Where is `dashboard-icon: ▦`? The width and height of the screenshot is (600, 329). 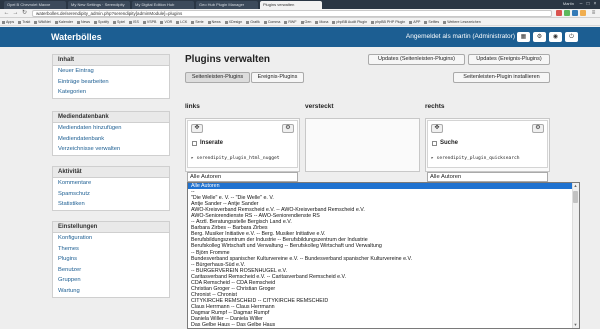 dashboard-icon: ▦ is located at coordinates (523, 37).